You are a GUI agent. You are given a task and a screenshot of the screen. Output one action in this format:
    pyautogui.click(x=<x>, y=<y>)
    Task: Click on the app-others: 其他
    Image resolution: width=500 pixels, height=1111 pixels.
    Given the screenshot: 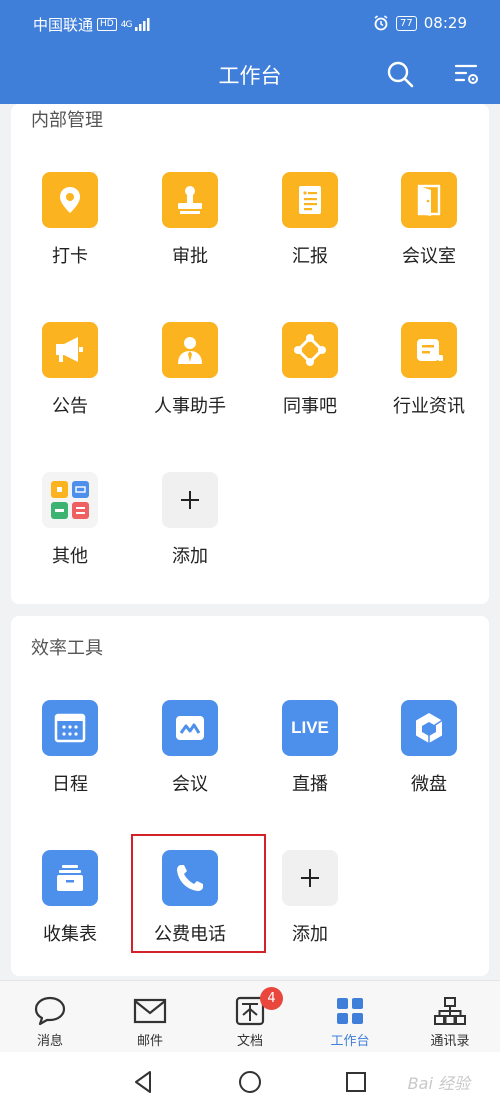 What is the action you would take?
    pyautogui.click(x=70, y=520)
    